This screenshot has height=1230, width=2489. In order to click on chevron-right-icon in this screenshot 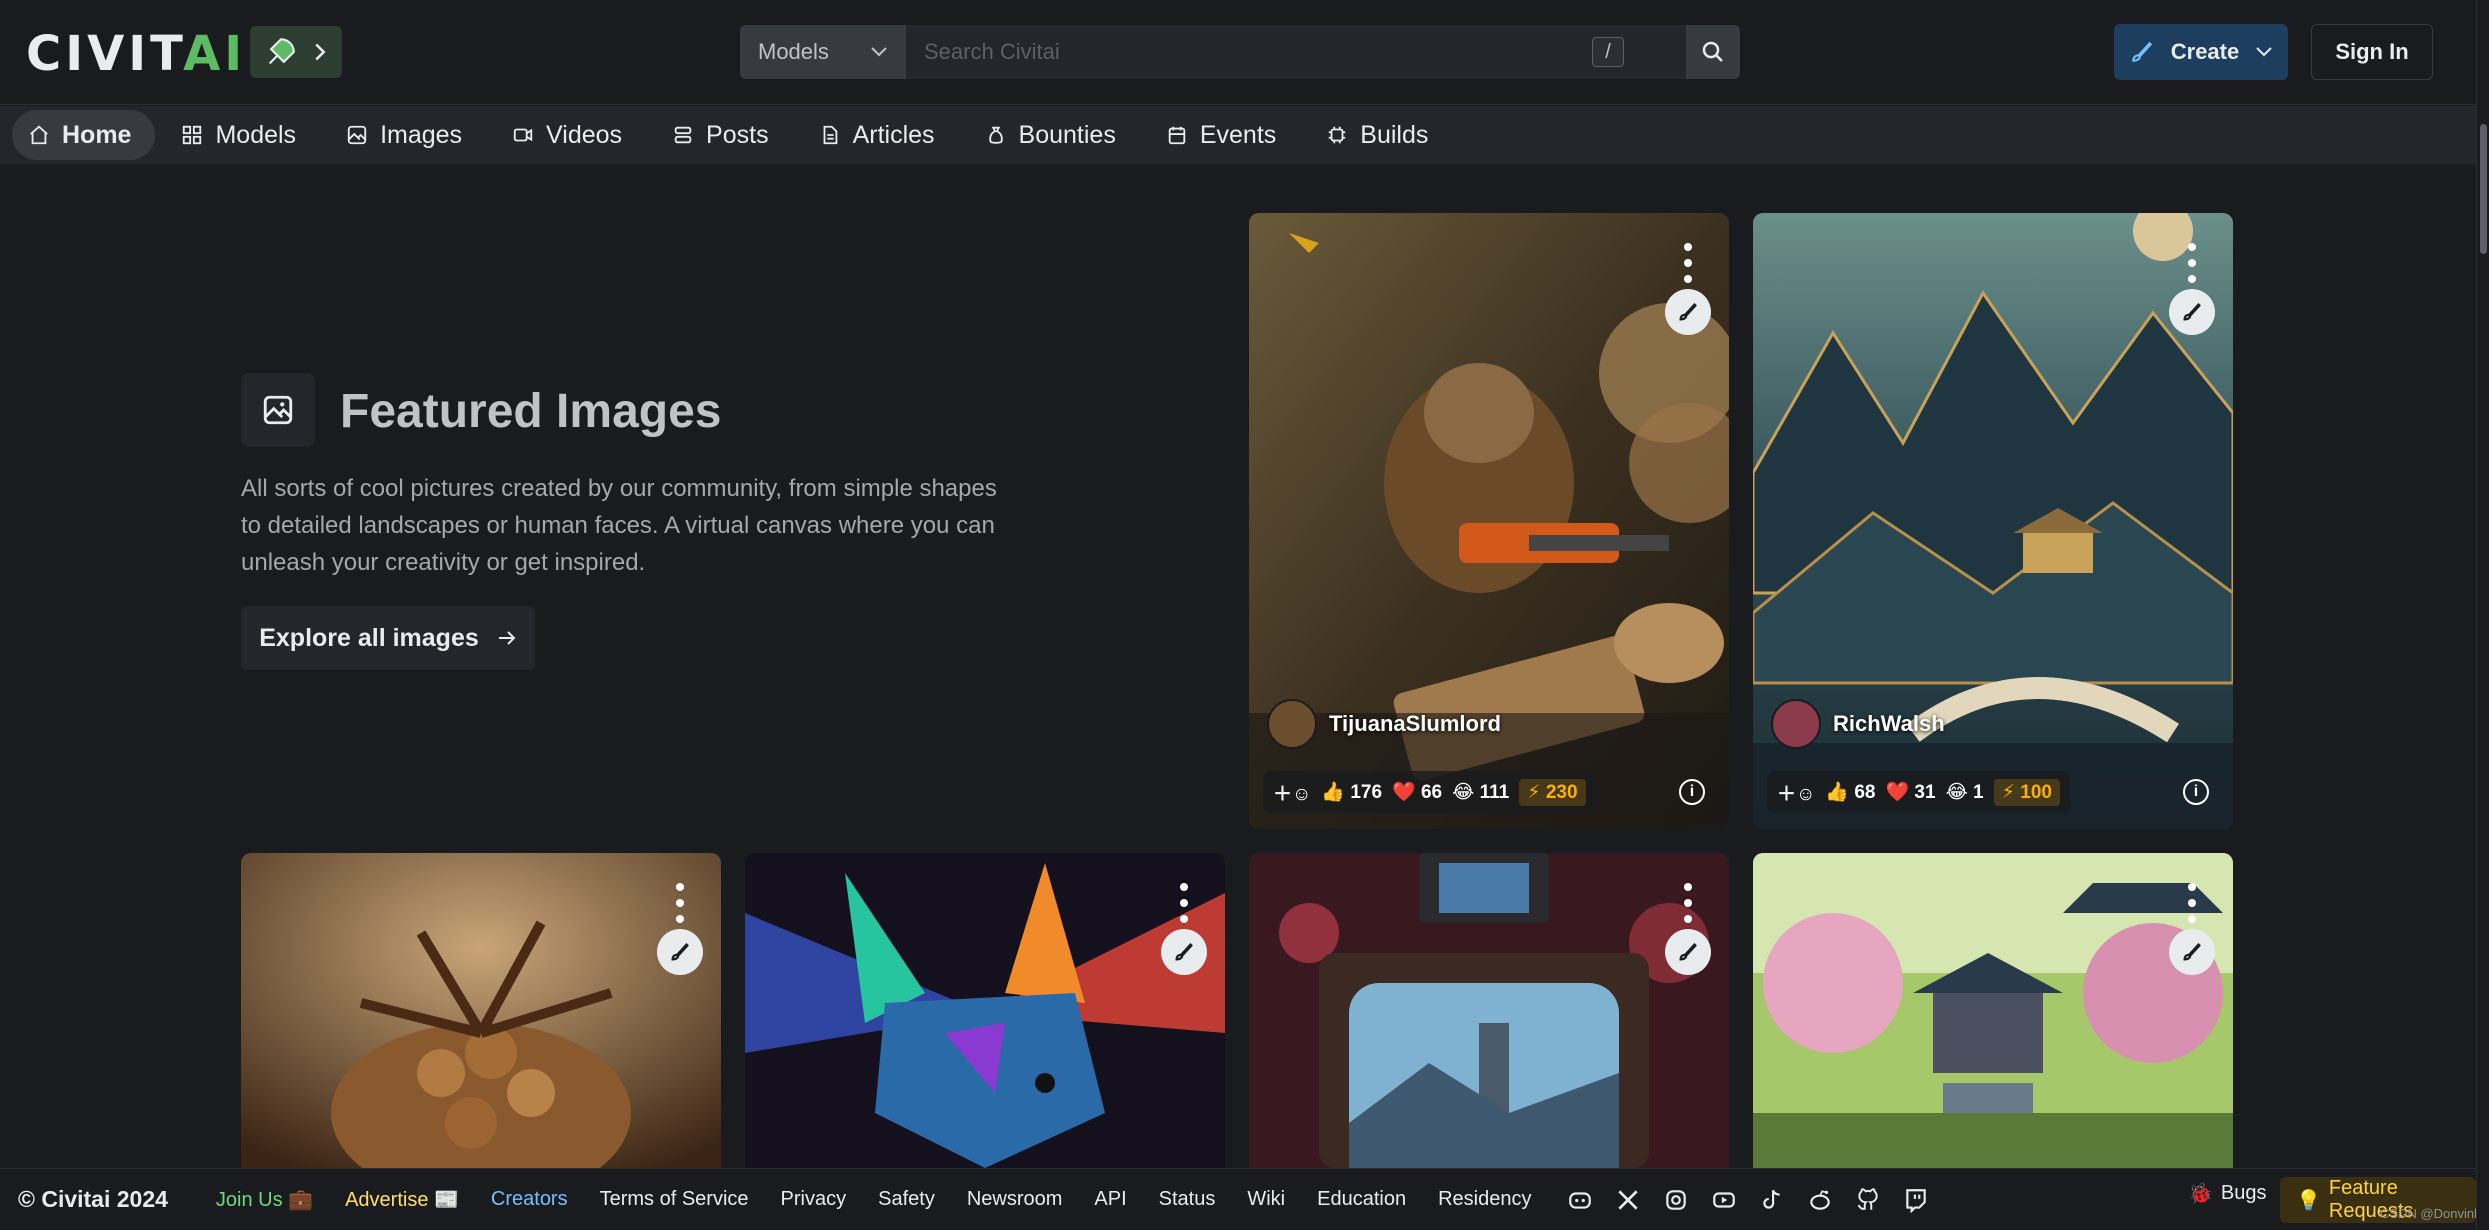, I will do `click(320, 52)`.